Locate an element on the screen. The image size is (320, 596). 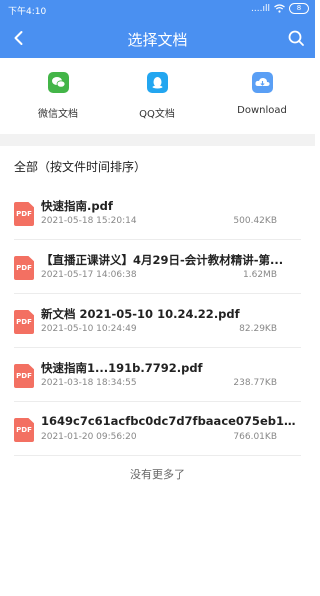
battery-icon: 8 is located at coordinates (299, 8).